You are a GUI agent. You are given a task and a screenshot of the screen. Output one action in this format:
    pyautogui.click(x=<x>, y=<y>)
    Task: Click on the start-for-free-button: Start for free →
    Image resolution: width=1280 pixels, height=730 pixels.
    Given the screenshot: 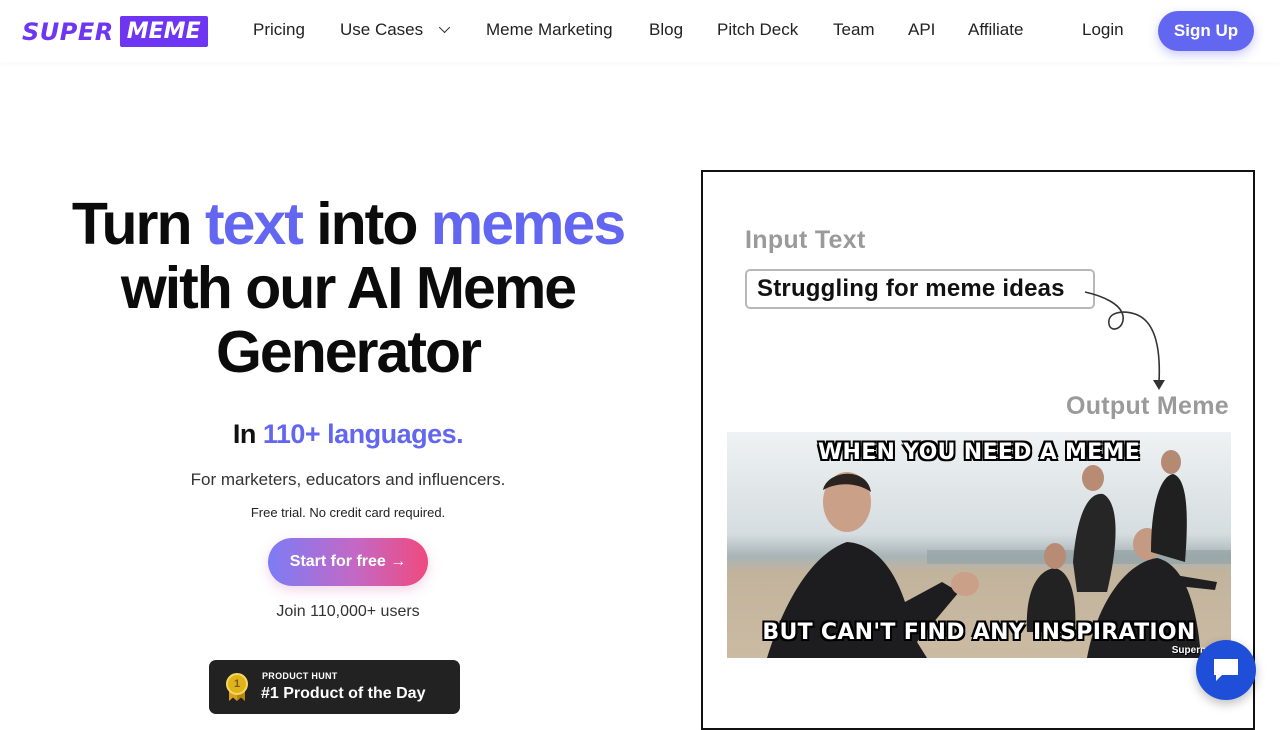 What is the action you would take?
    pyautogui.click(x=348, y=562)
    